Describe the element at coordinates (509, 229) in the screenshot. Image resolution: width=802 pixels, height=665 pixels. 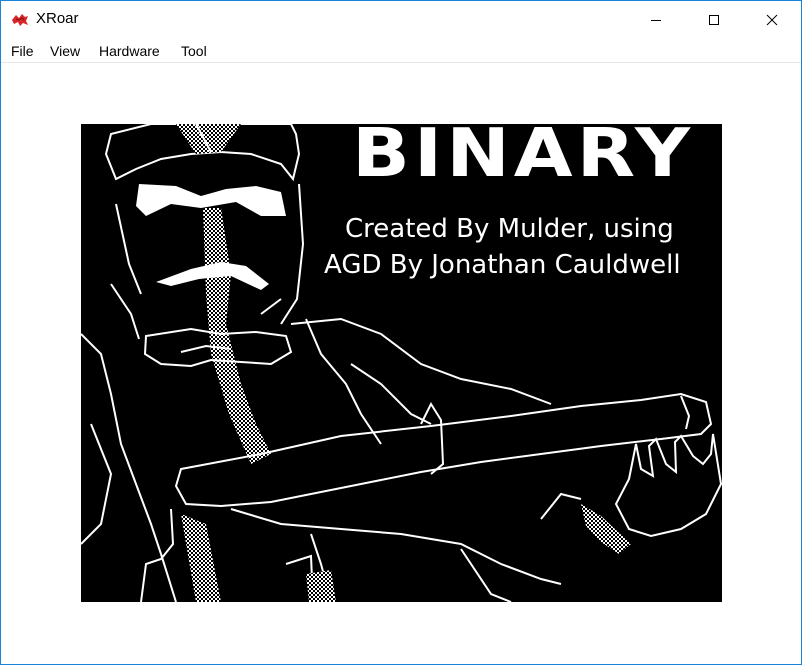
I see `credit-line-1: Created By Mulder, using` at that location.